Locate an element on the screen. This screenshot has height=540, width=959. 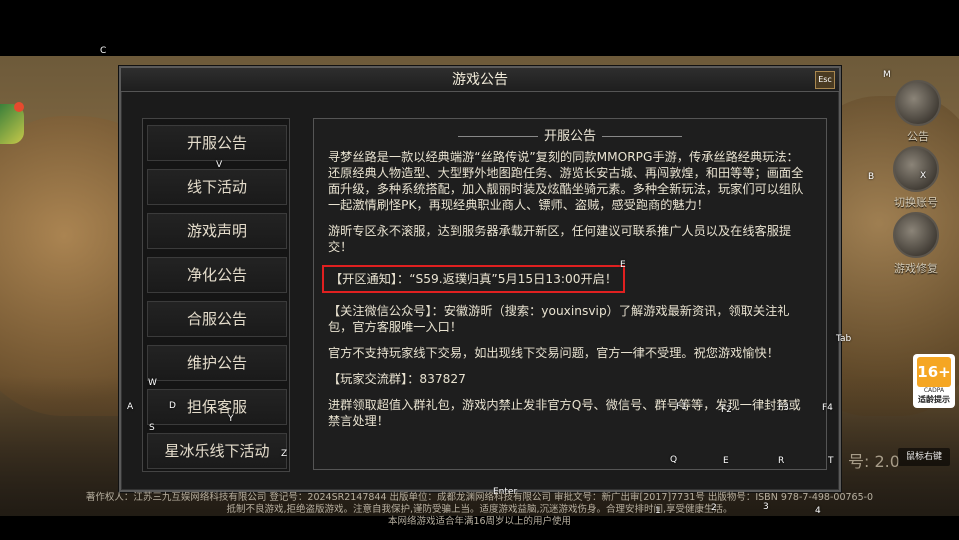
key-hint: F1 is located at coordinates (681, 407).